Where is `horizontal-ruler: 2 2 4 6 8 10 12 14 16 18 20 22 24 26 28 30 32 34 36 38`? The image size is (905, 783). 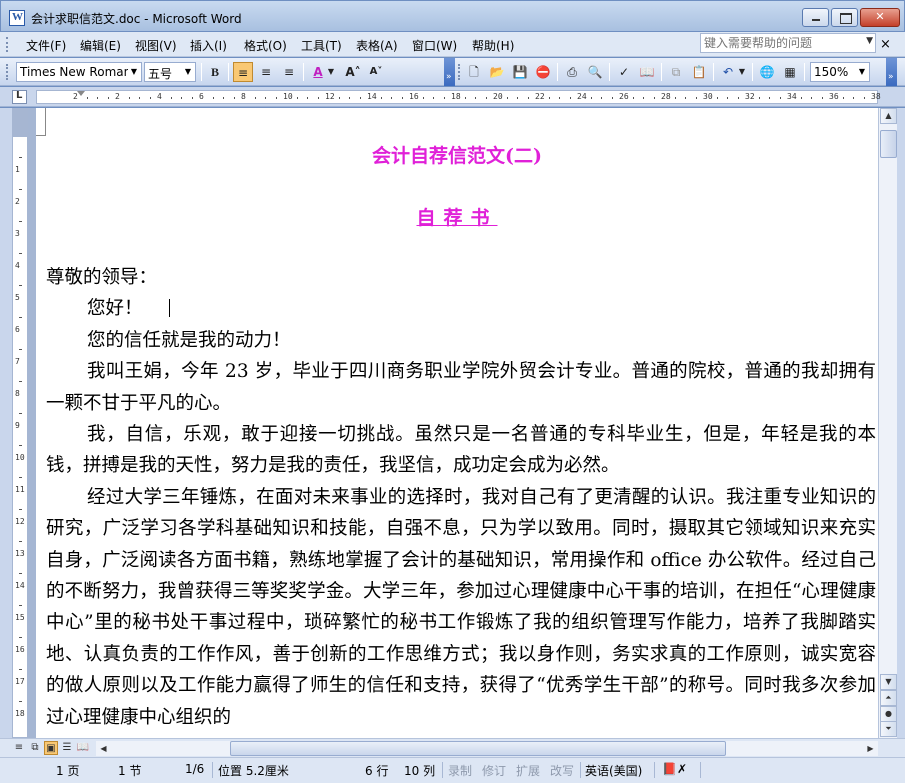 horizontal-ruler: 2 2 4 6 8 10 12 14 16 18 20 22 24 26 28 30 32 34 36 38 is located at coordinates (458, 97).